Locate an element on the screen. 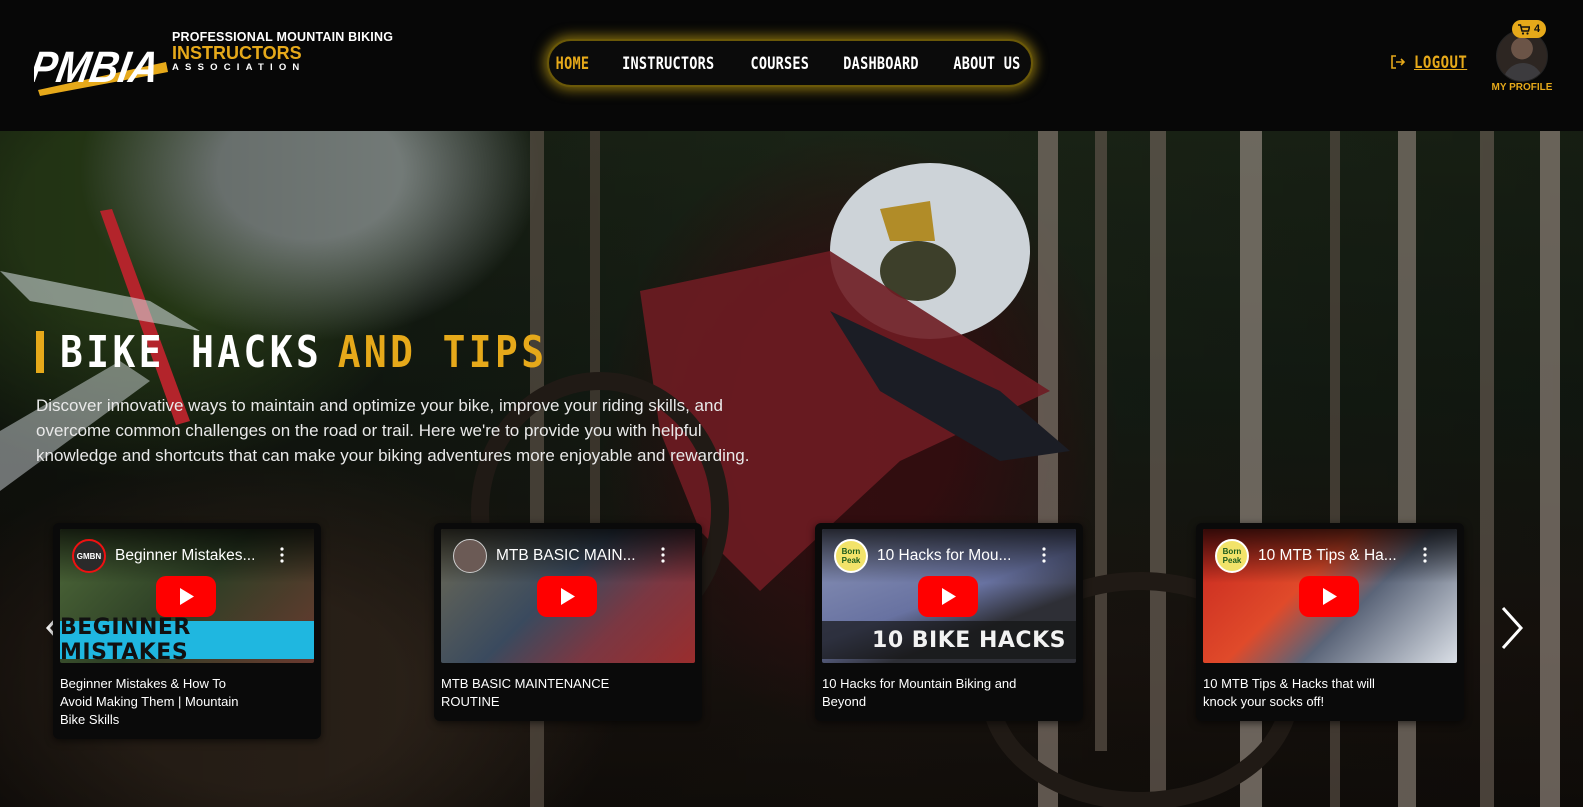 The height and width of the screenshot is (807, 1583). svg-text: PMBIA is located at coordinates (98, 67).